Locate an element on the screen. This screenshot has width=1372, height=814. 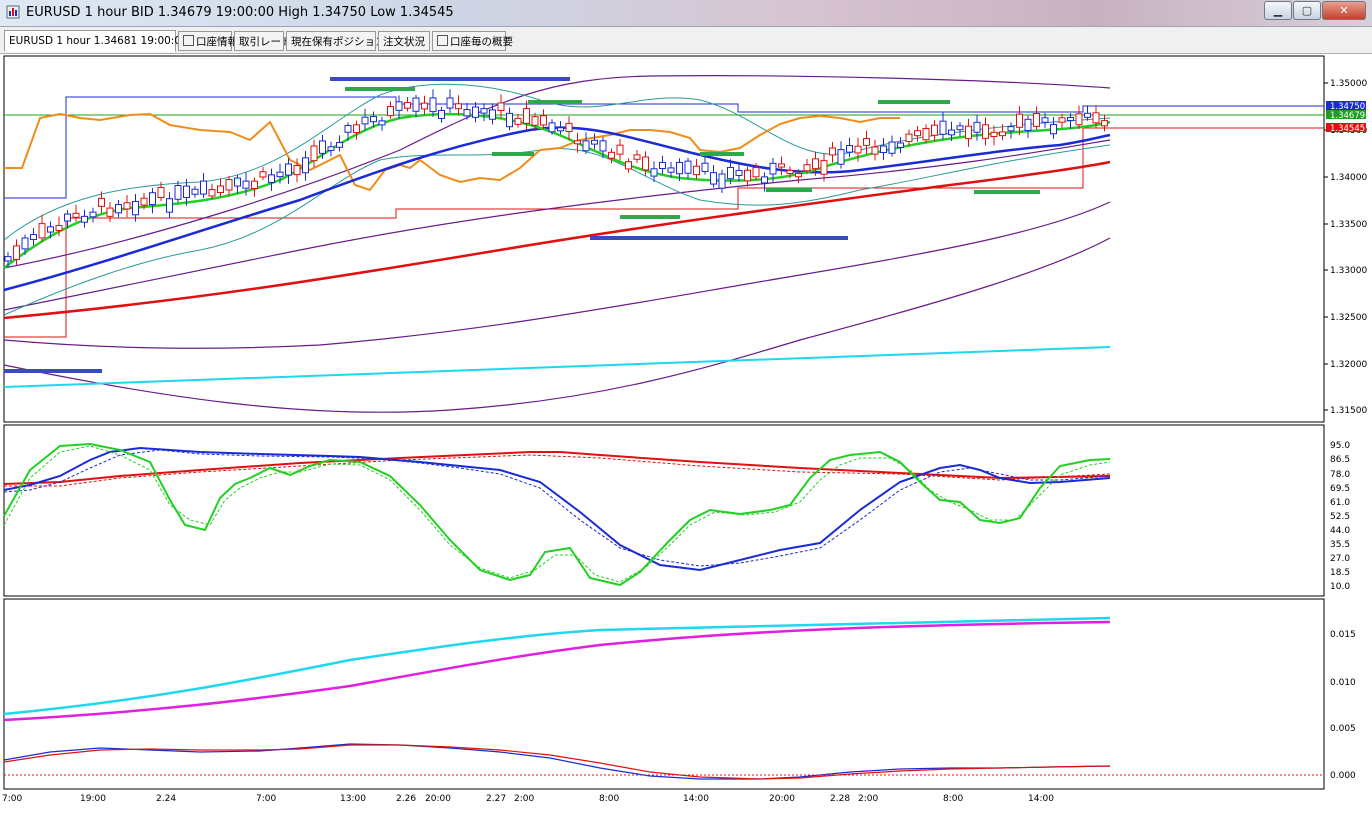
minimize-button: ▁ is located at coordinates (1278, 10).